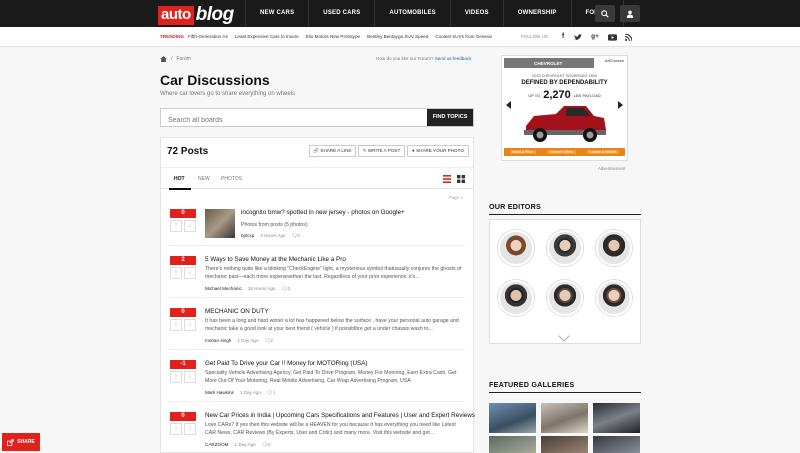  What do you see at coordinates (536, 13) in the screenshot?
I see `nav-ownership: OWNERSHIP` at bounding box center [536, 13].